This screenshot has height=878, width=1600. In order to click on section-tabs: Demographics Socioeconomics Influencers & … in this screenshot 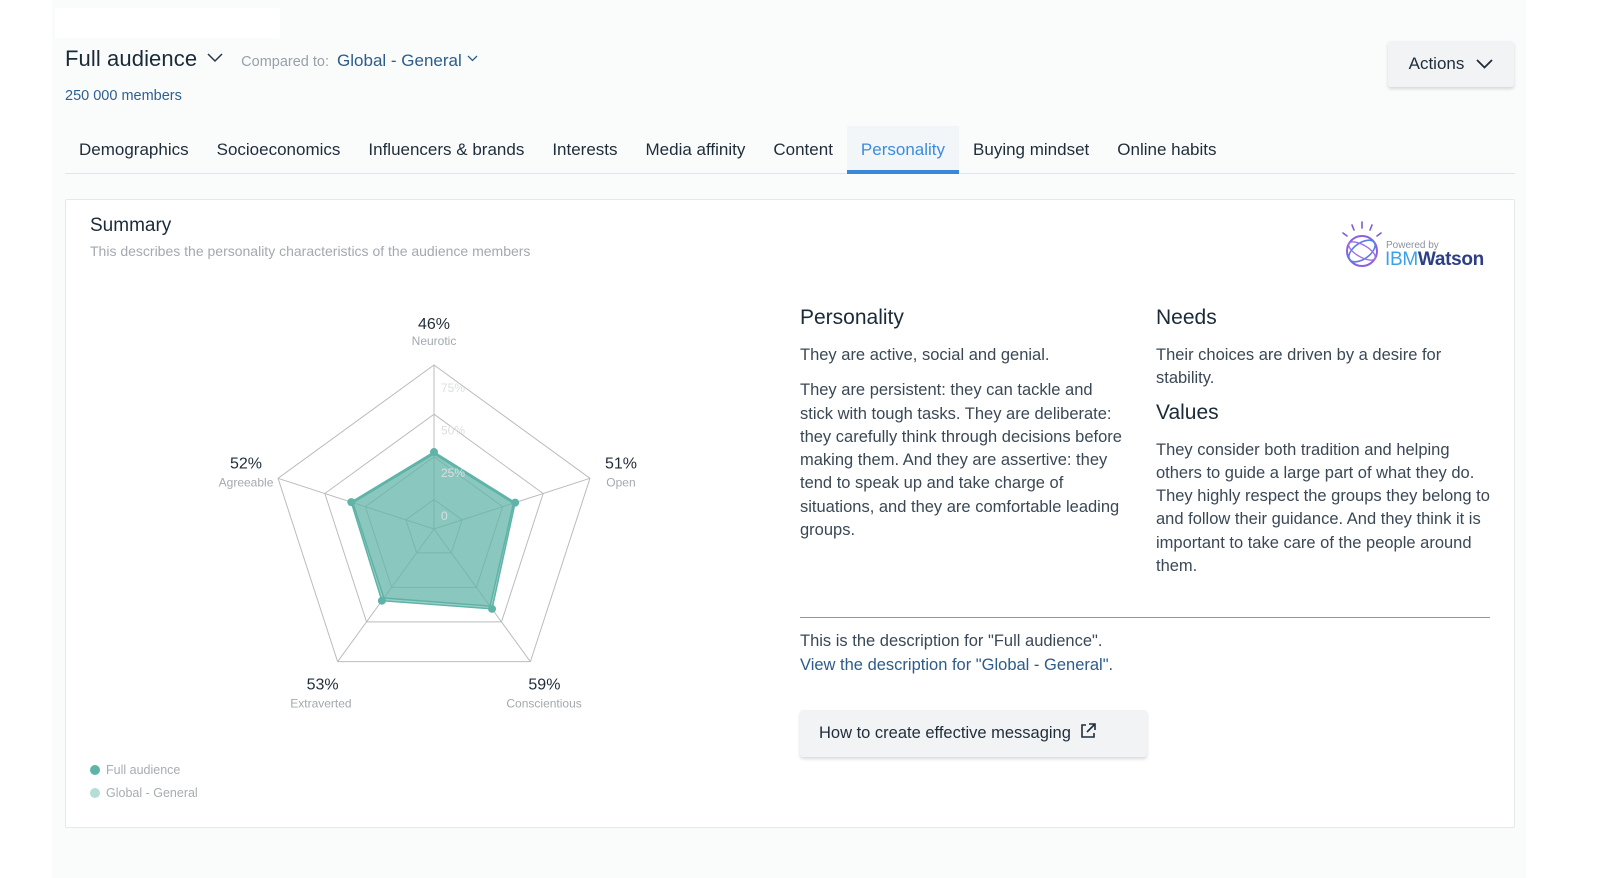, I will do `click(790, 150)`.